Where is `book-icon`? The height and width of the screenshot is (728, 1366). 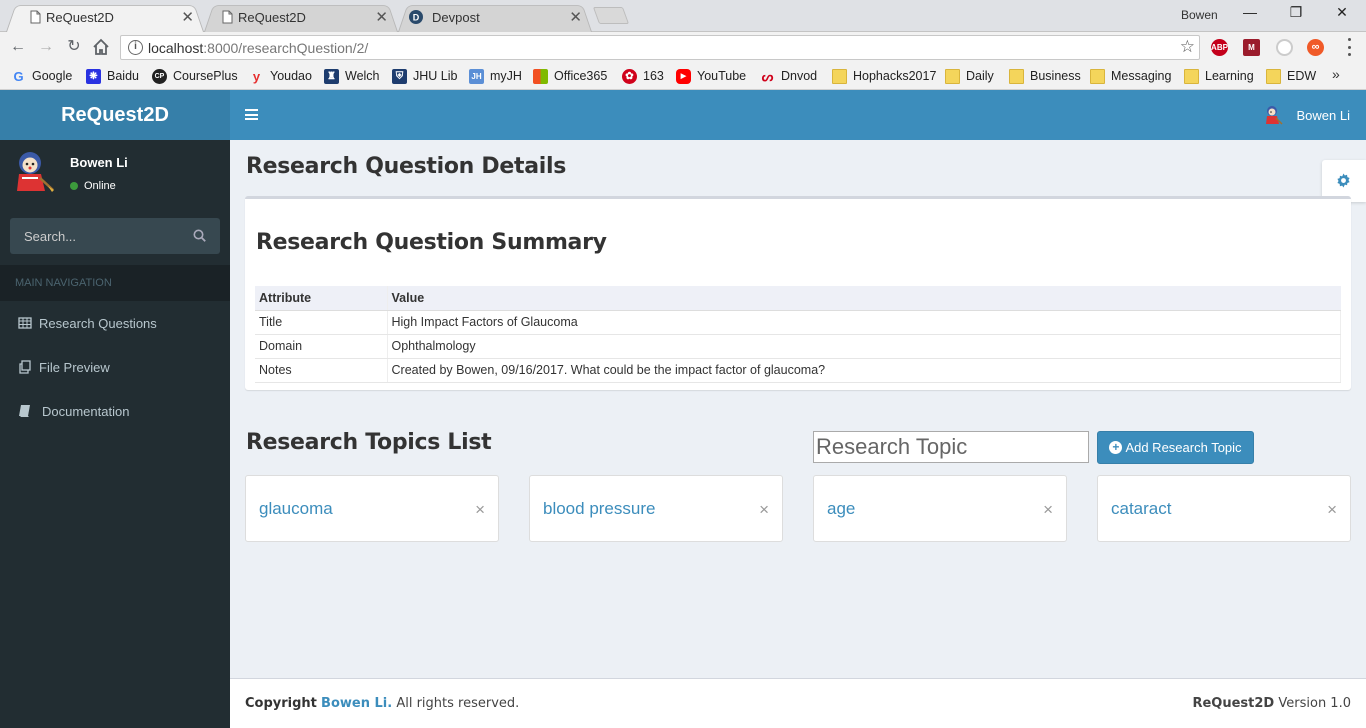
book-icon is located at coordinates (24, 411).